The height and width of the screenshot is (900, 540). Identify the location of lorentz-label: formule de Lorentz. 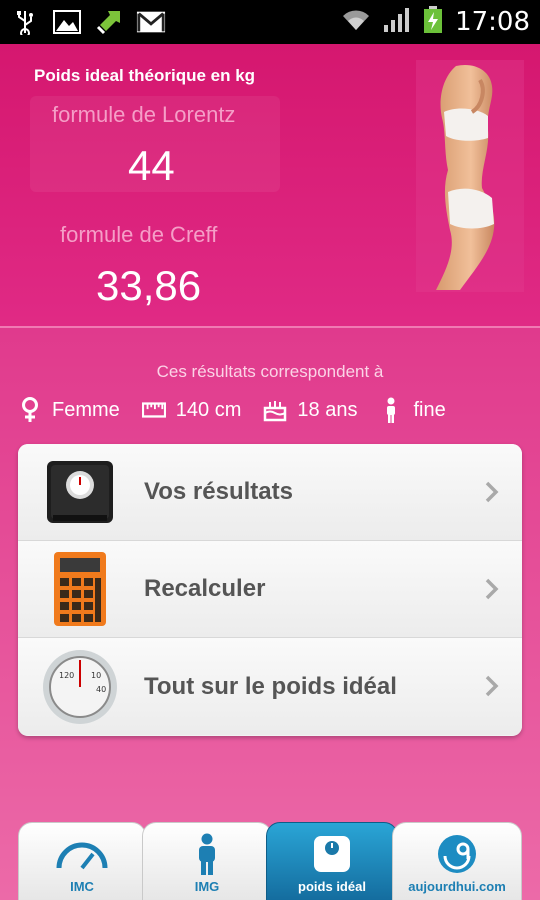
(144, 114).